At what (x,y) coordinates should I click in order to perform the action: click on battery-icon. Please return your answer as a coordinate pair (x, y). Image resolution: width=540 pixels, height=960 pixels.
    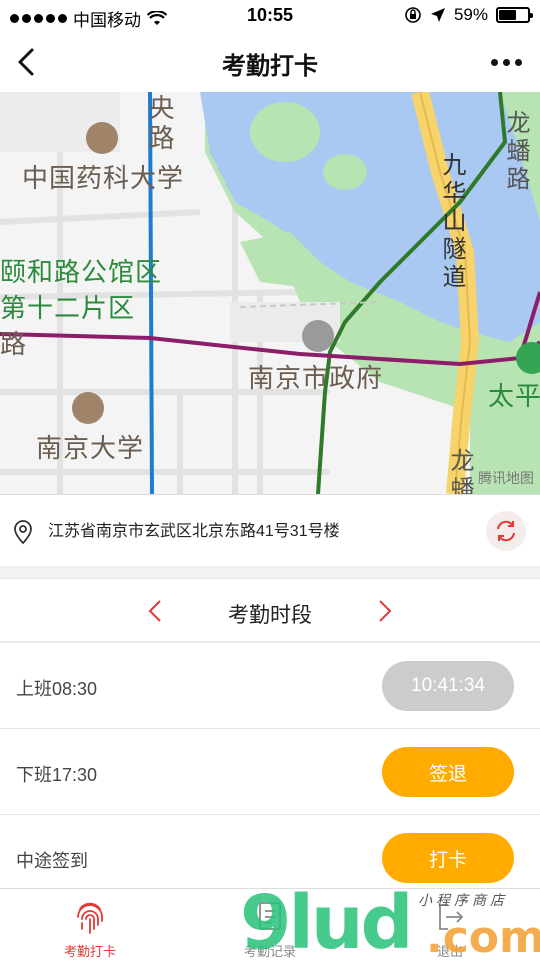
    Looking at the image, I should click on (514, 15).